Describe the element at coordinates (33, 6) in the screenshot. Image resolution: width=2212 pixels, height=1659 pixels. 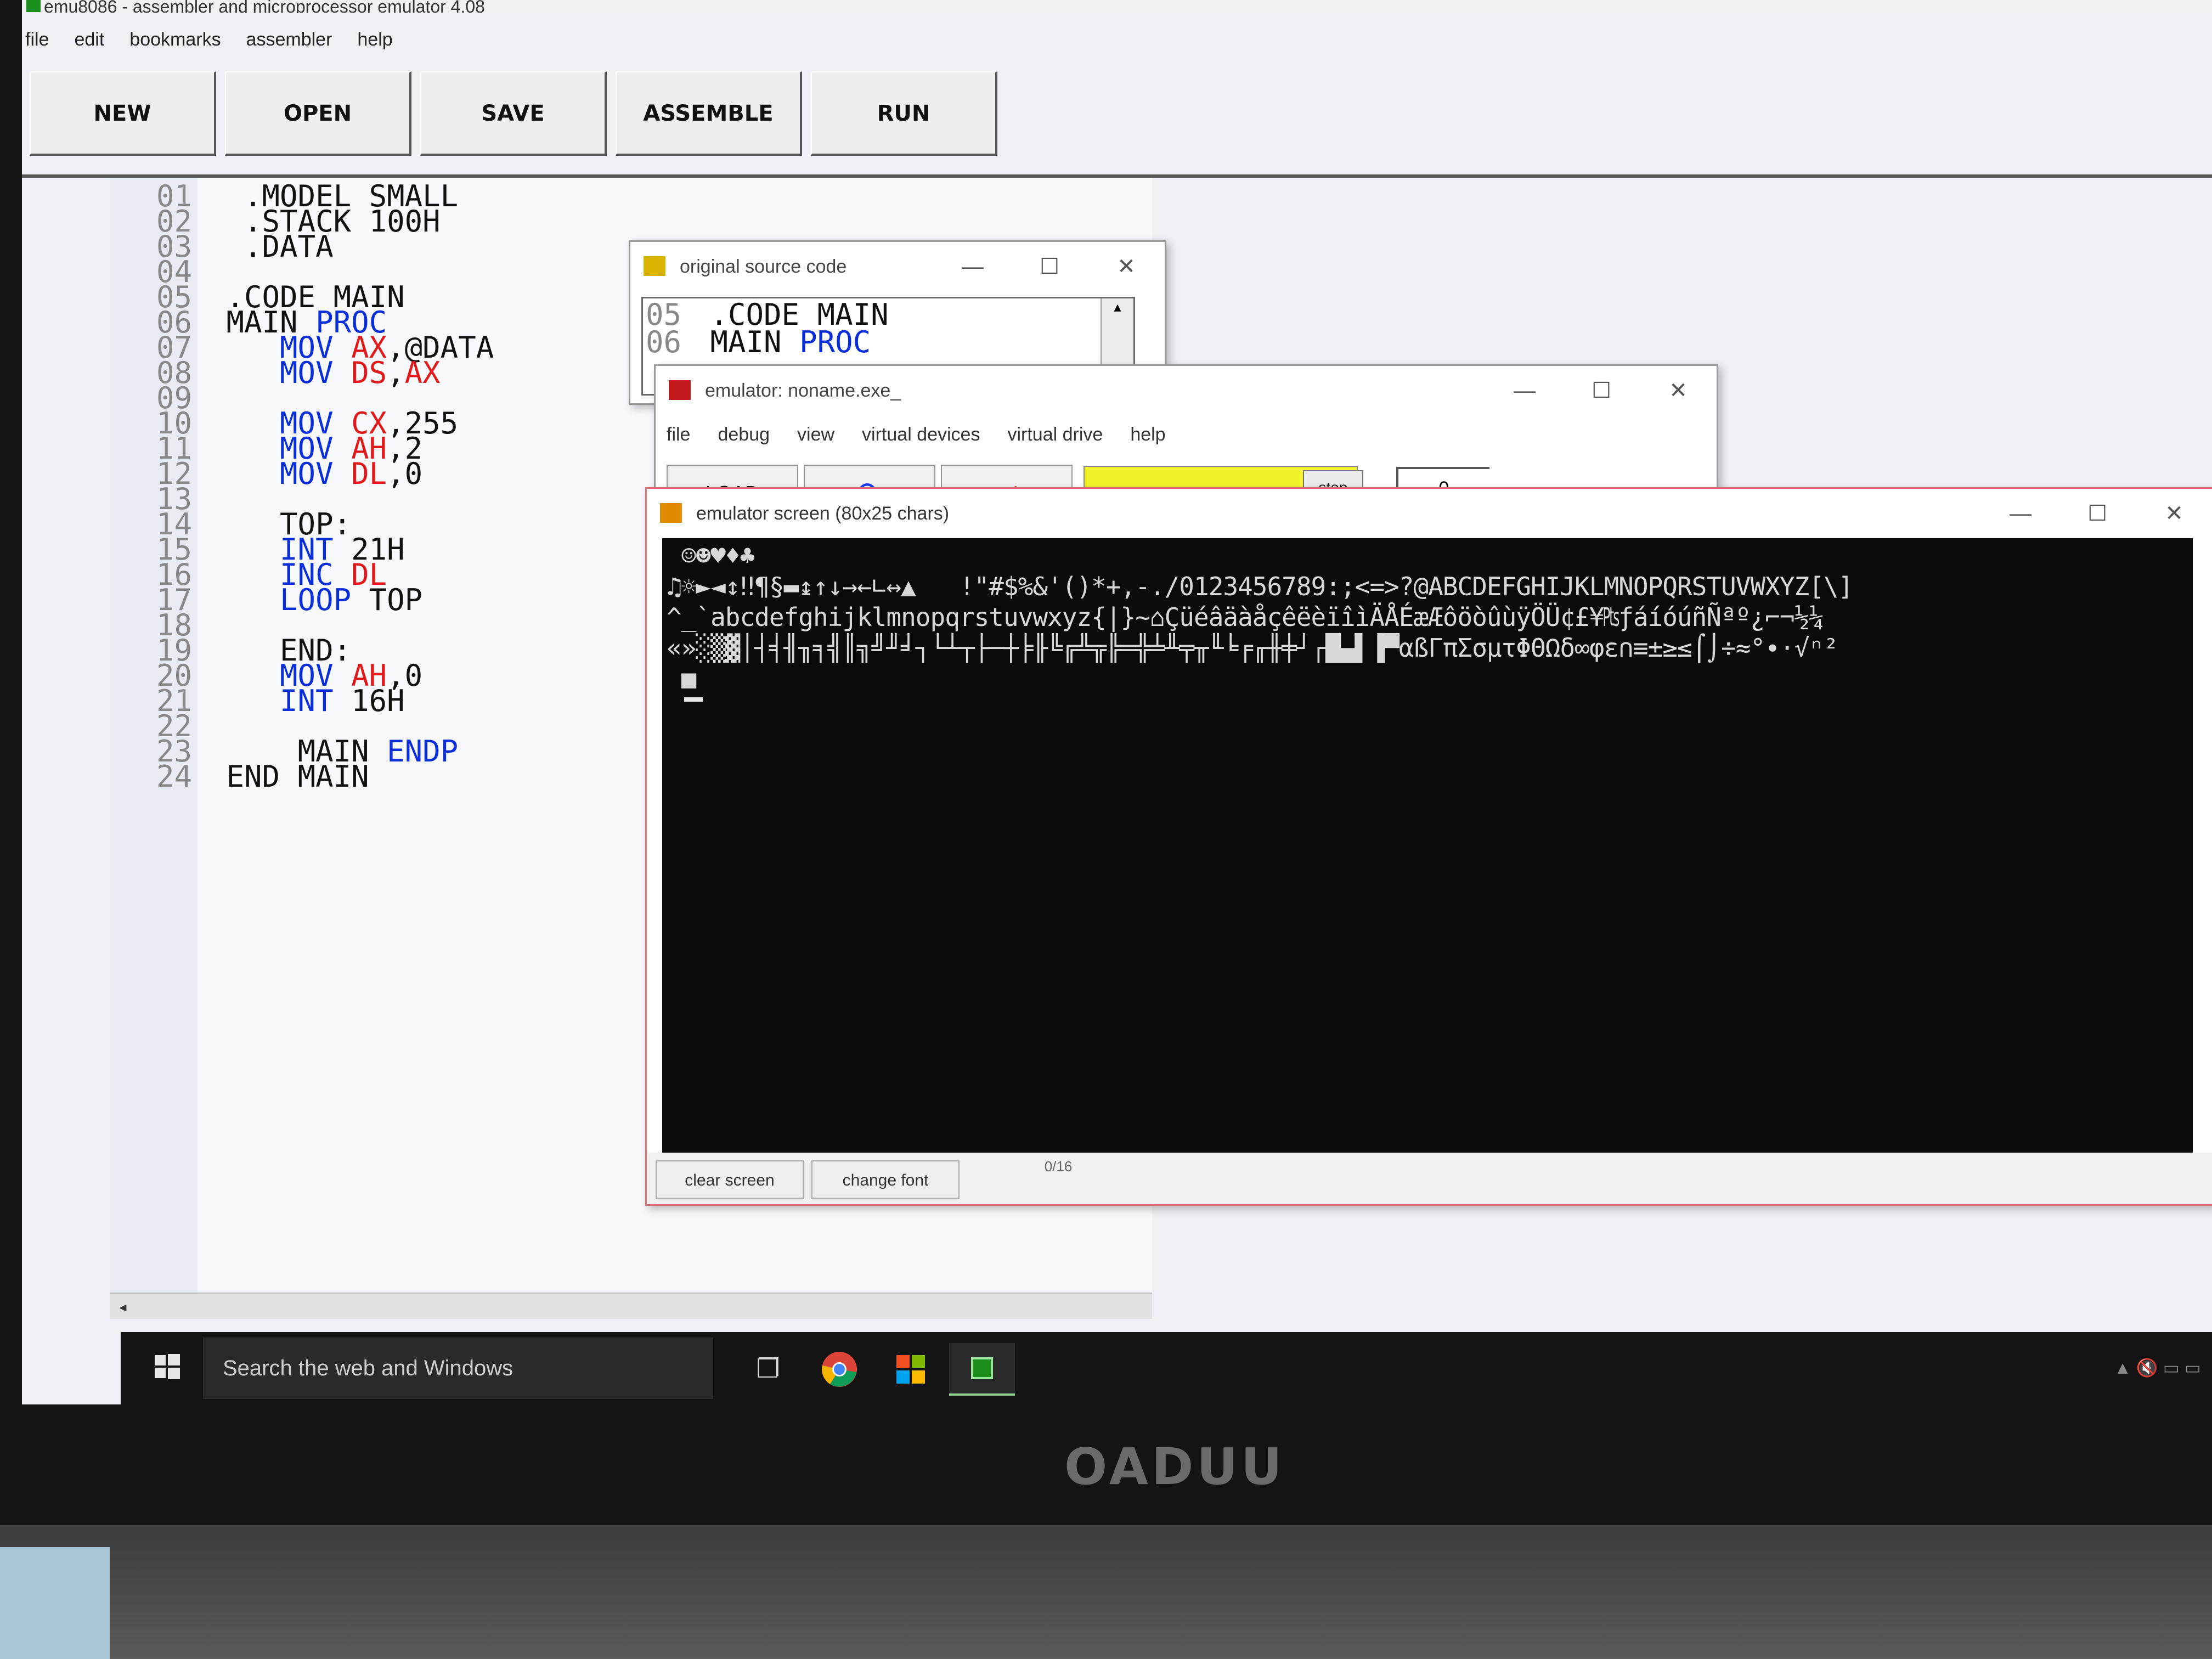
I see `emu8086-app-icon` at that location.